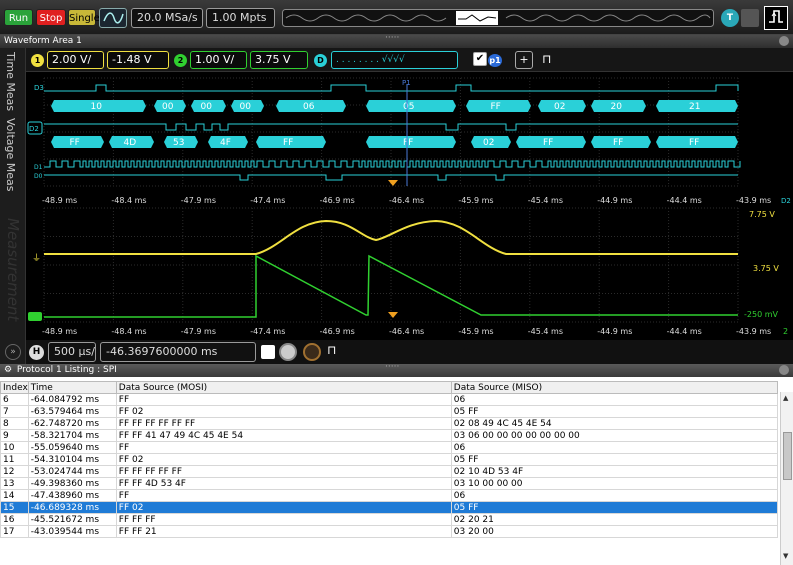 The height and width of the screenshot is (565, 793). I want to click on cell-index: 6, so click(14, 399).